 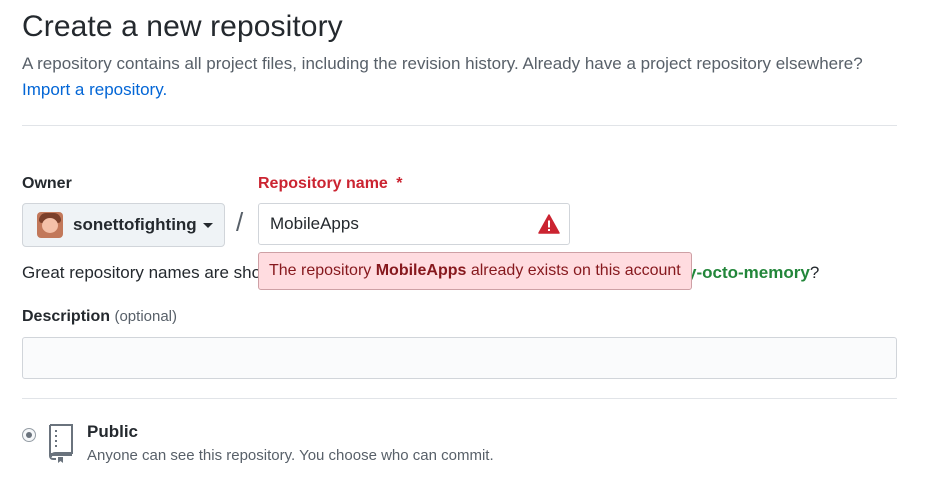 I want to click on hint-end: ?, so click(x=814, y=272).